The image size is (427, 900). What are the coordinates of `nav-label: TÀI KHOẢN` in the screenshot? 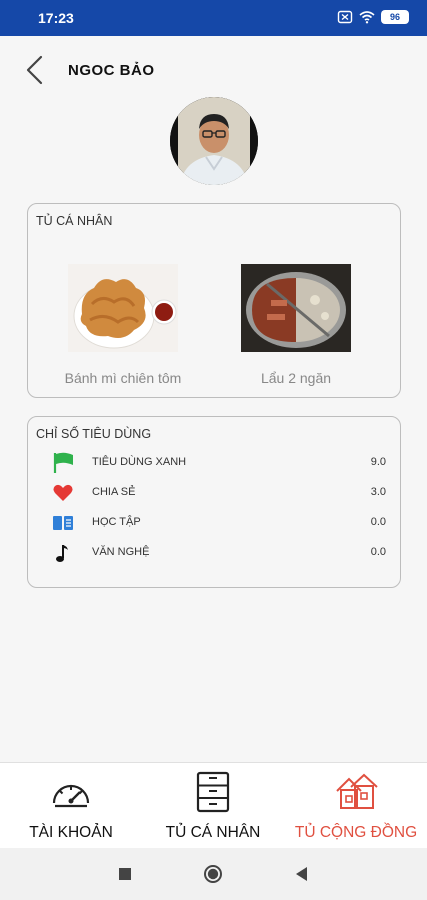 It's located at (71, 832).